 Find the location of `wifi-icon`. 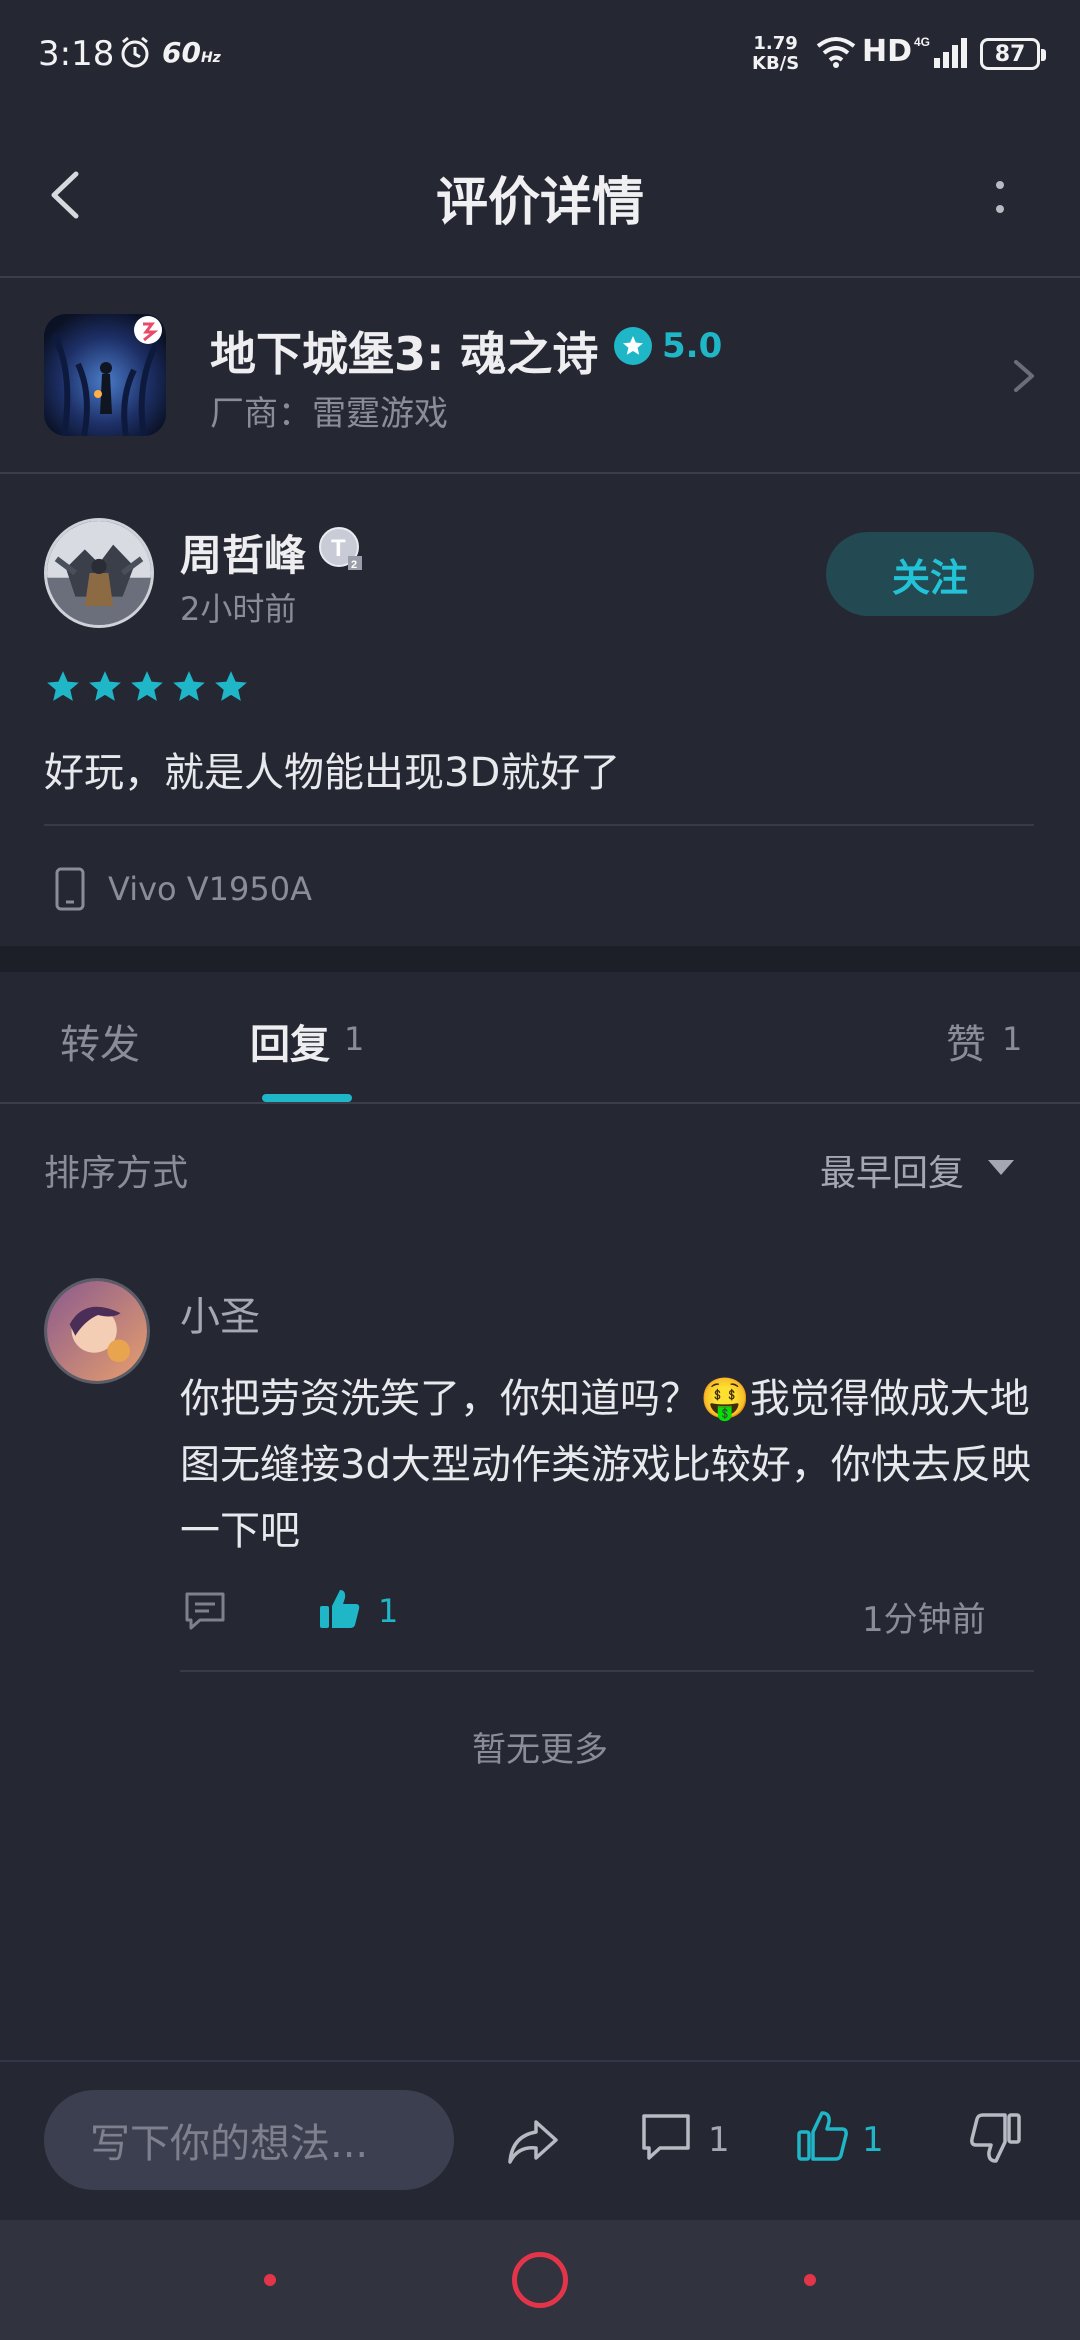

wifi-icon is located at coordinates (836, 52).